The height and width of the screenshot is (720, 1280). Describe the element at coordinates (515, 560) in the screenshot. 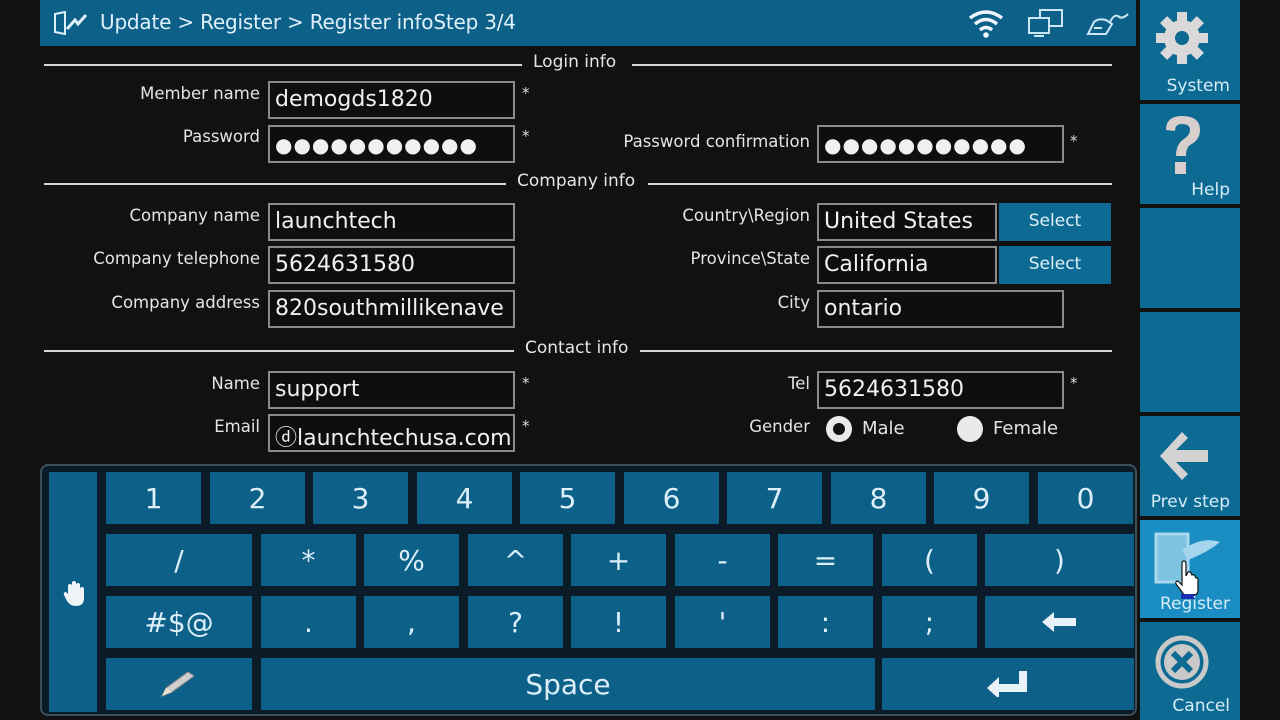

I see `key-caret: ^` at that location.